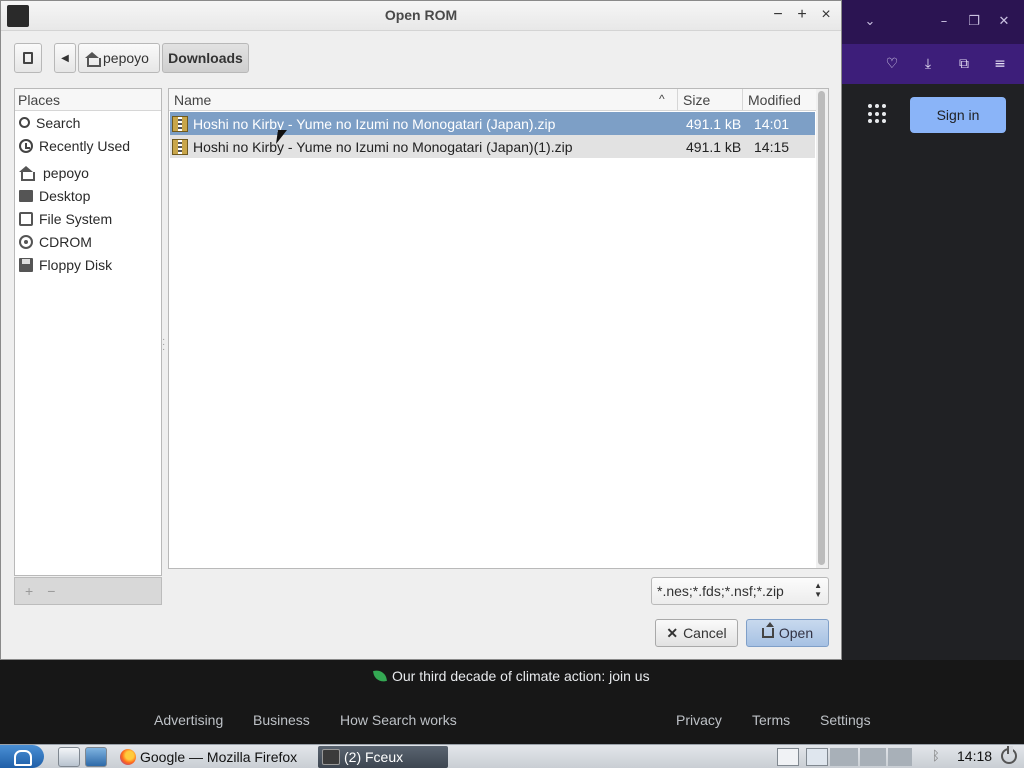 This screenshot has height=768, width=1024. I want to click on footer-link-how-search-works: How Search works, so click(398, 720).